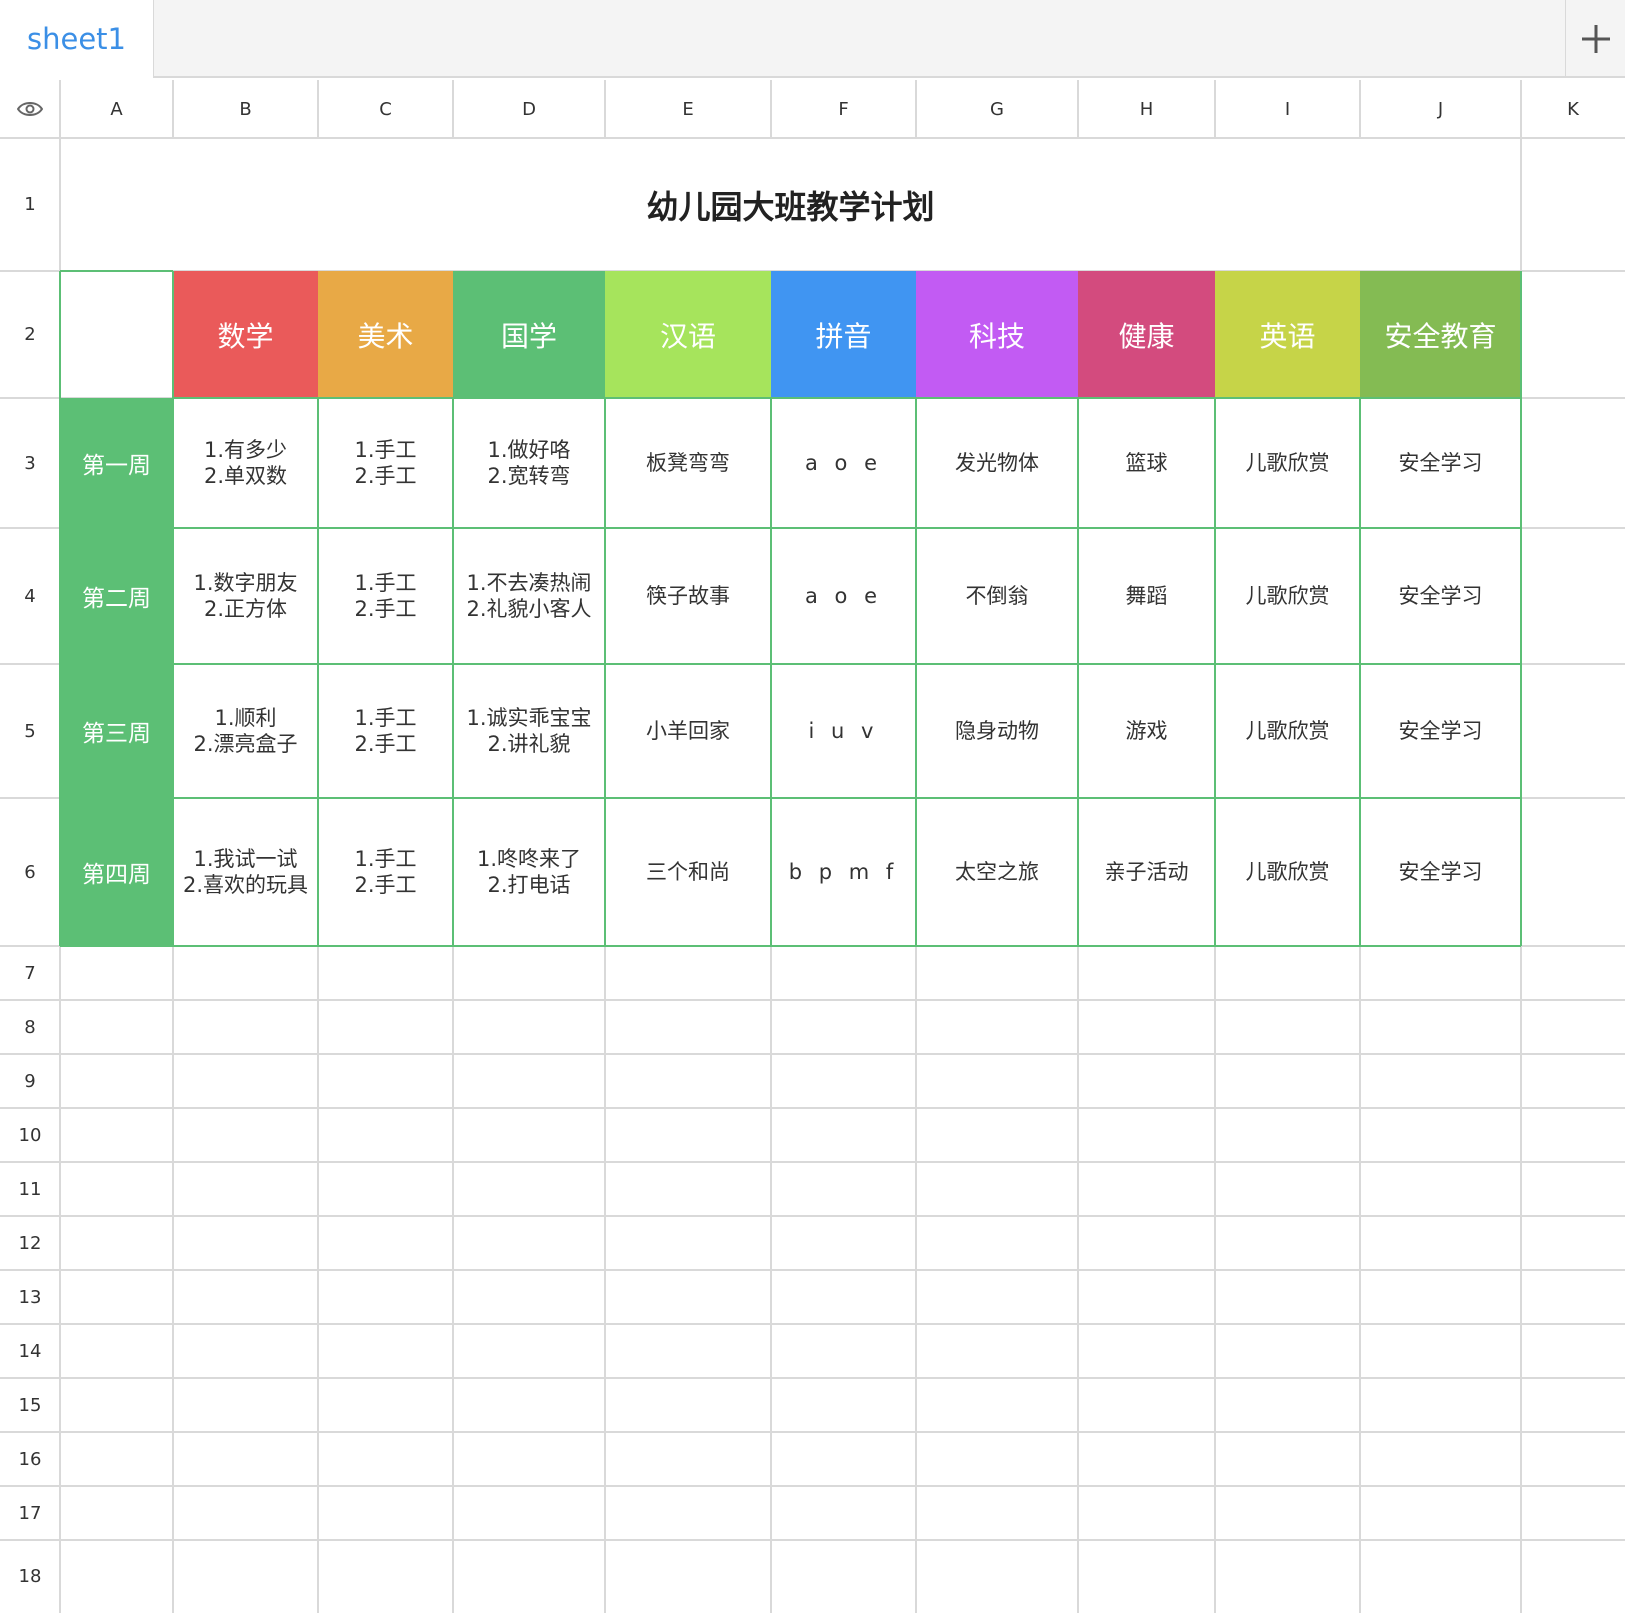  I want to click on plan-cell: 太空之旅, so click(997, 872).